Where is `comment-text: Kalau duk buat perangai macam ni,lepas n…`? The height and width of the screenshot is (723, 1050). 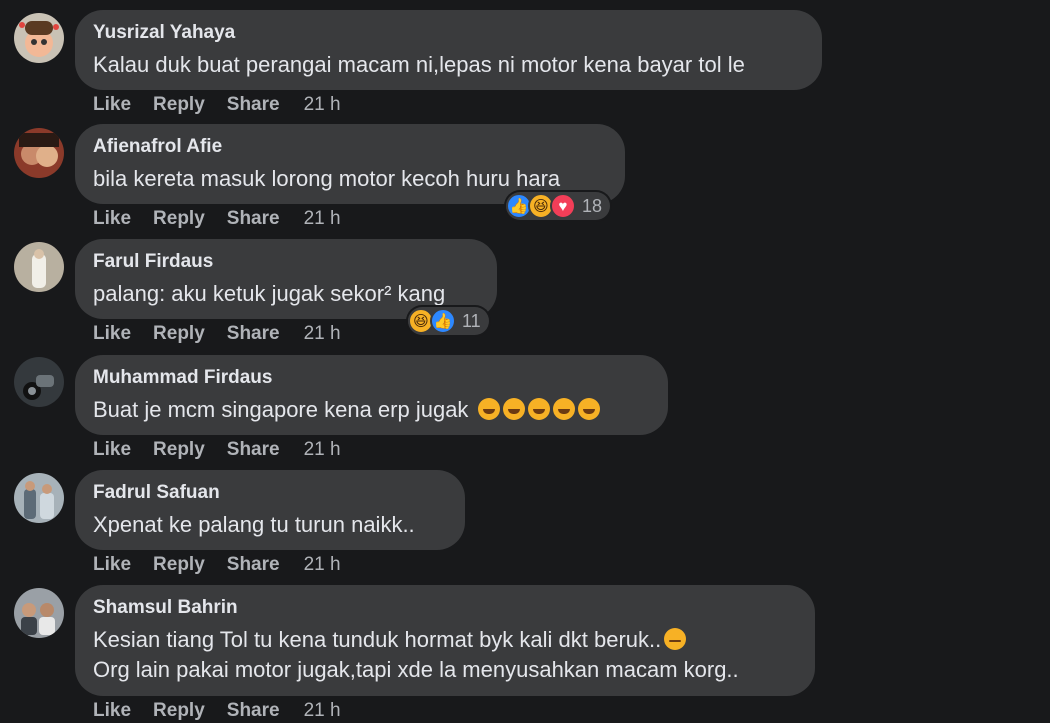 comment-text: Kalau duk buat perangai macam ni,lepas n… is located at coordinates (419, 64).